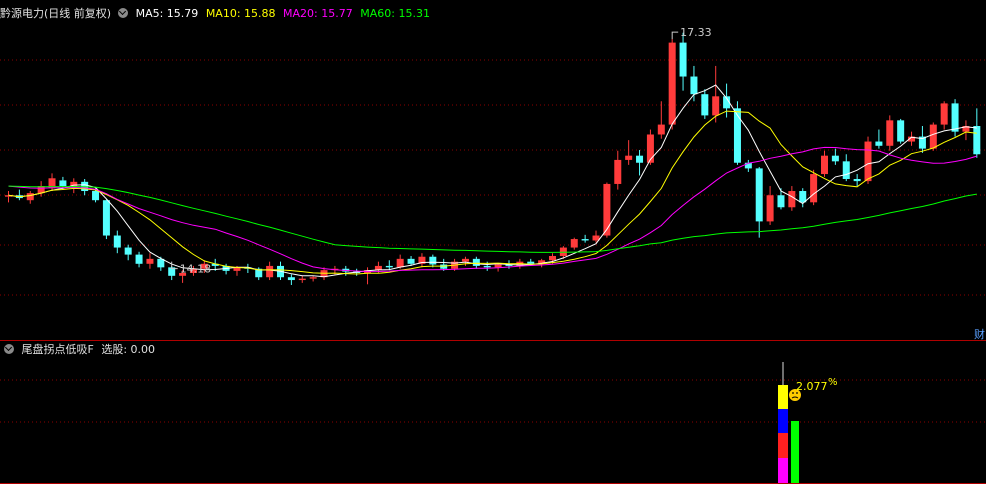 The image size is (986, 484). I want to click on indicator-bar-blue, so click(783, 421).